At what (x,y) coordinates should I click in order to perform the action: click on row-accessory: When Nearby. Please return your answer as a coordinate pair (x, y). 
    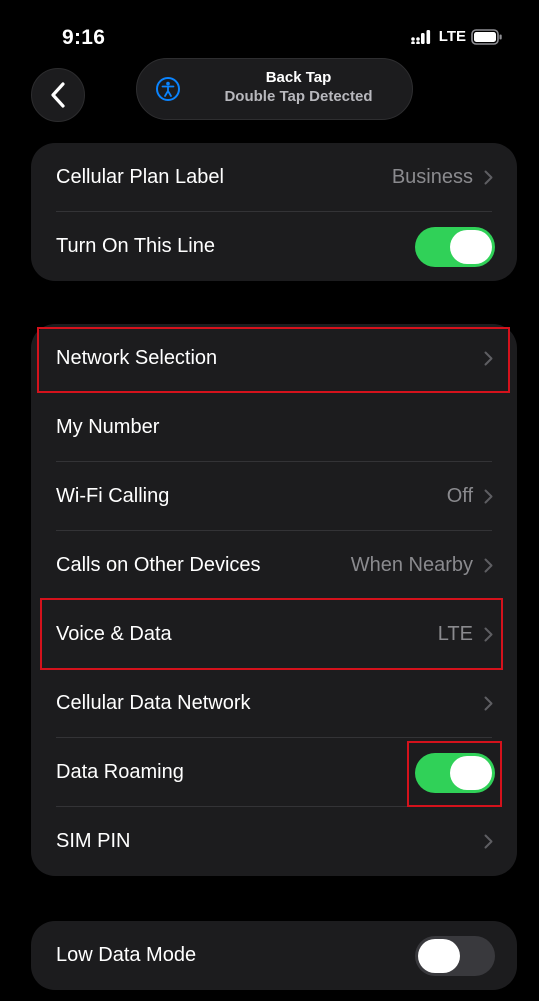
    Looking at the image, I should click on (422, 565).